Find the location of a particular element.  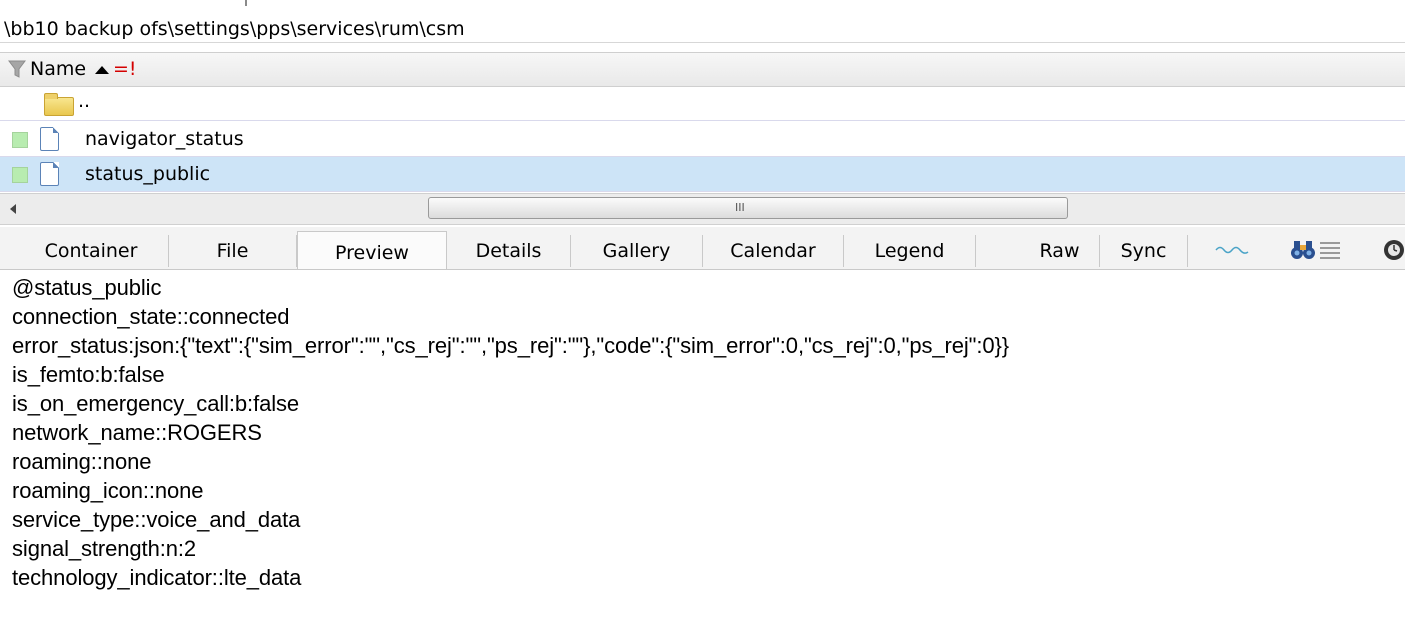

list-item-status-public: status_public is located at coordinates (702, 174).